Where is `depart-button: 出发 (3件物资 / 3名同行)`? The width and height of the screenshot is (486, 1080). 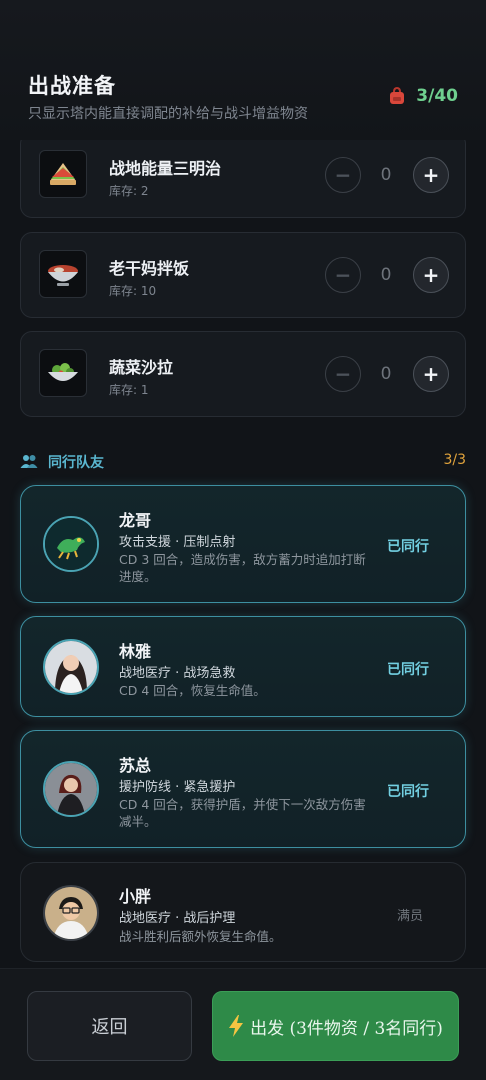 depart-button: 出发 (3件物资 / 3名同行) is located at coordinates (335, 1026).